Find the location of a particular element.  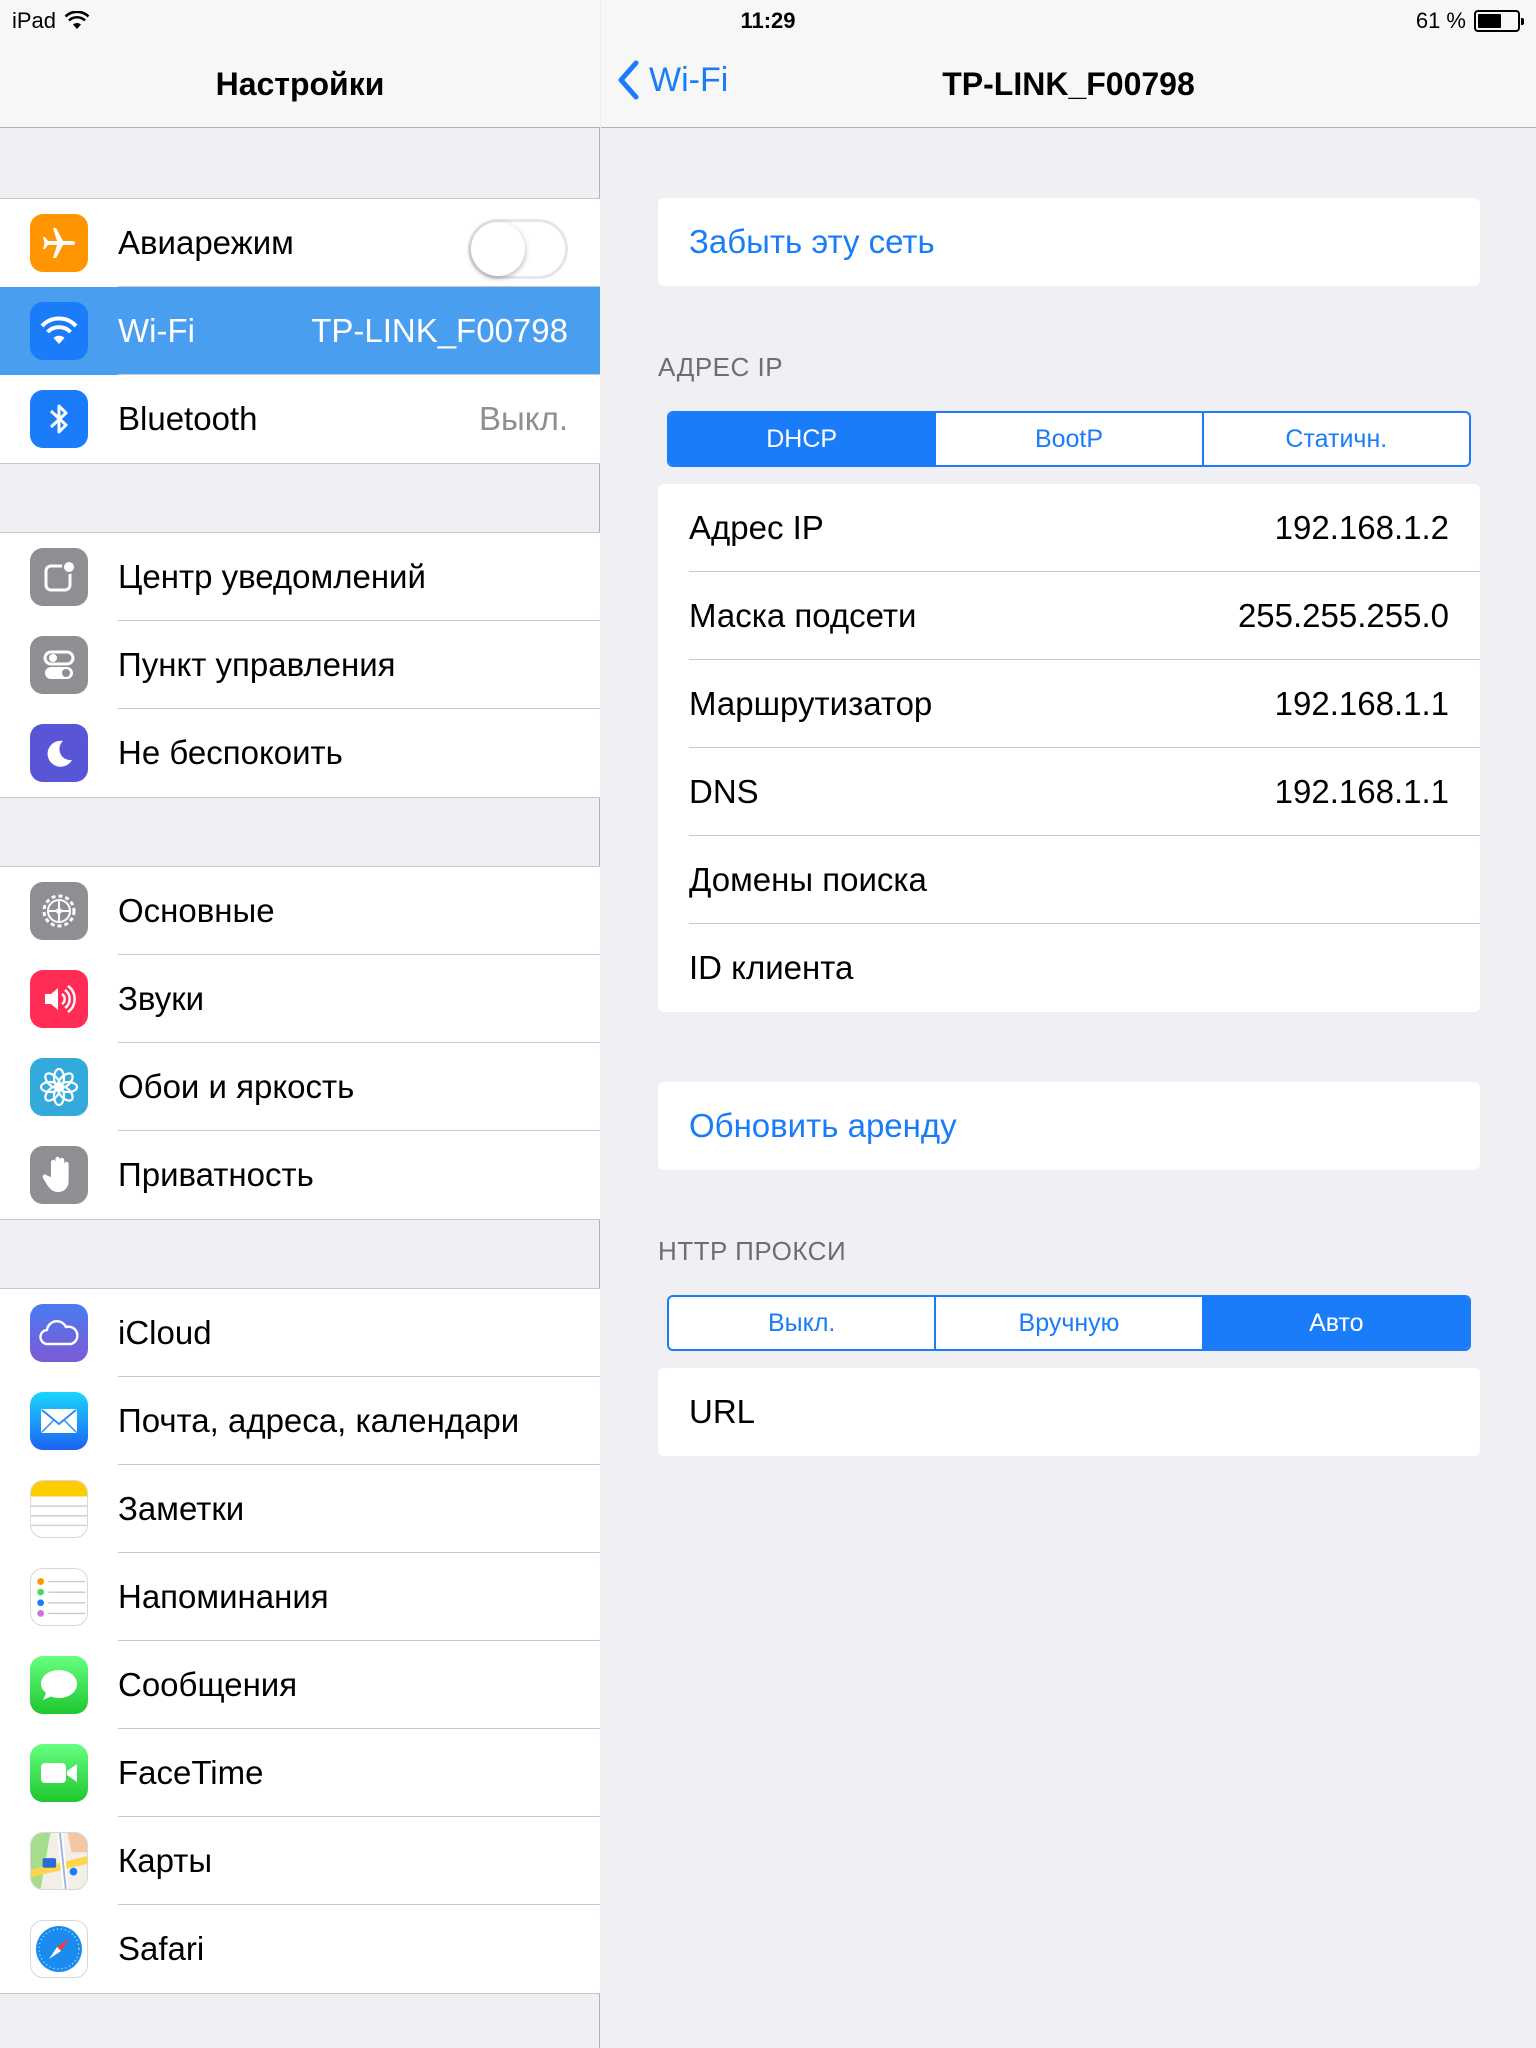

forget-network-button: Забыть эту сеть is located at coordinates (1069, 242).